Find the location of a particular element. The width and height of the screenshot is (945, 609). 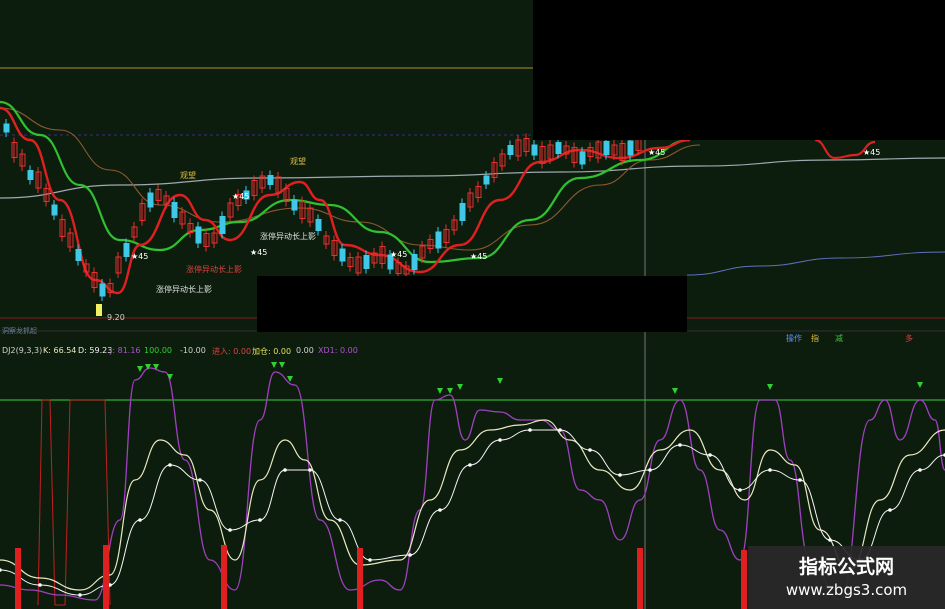

redaction-block-top is located at coordinates (739, 70).